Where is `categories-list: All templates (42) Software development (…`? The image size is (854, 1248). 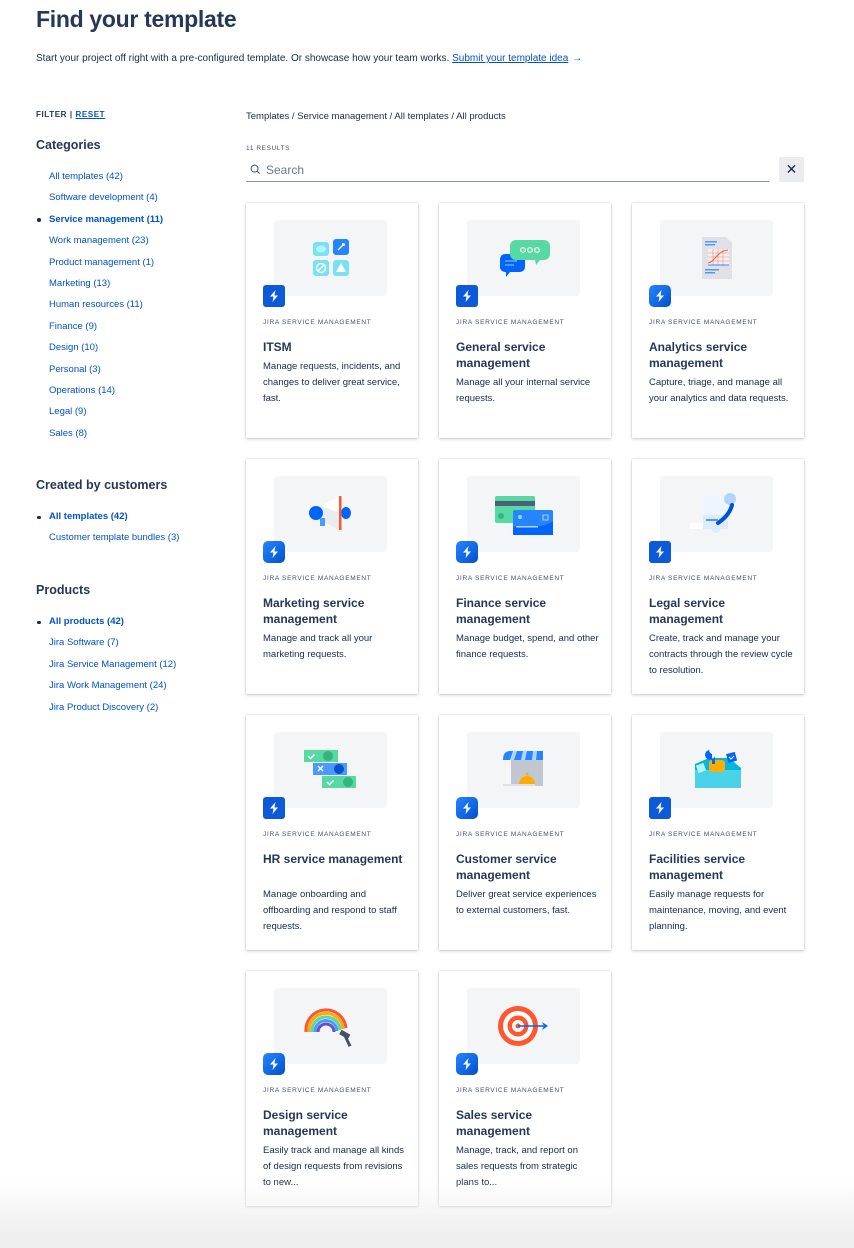
categories-list: All templates (42) Software development (… is located at coordinates (99, 305).